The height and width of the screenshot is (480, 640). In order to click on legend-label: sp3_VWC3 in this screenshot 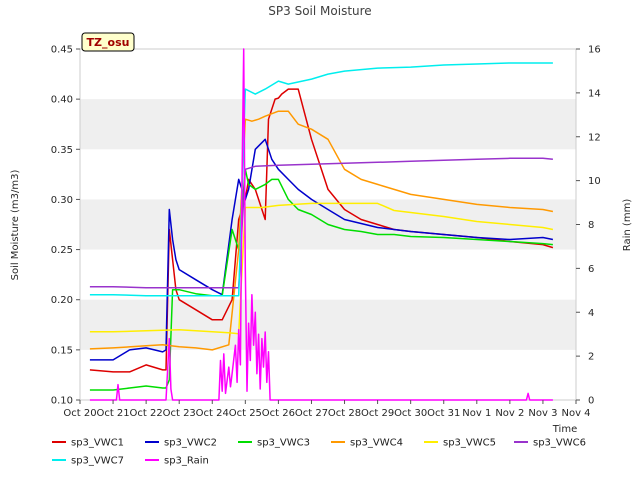, I will do `click(283, 443)`.